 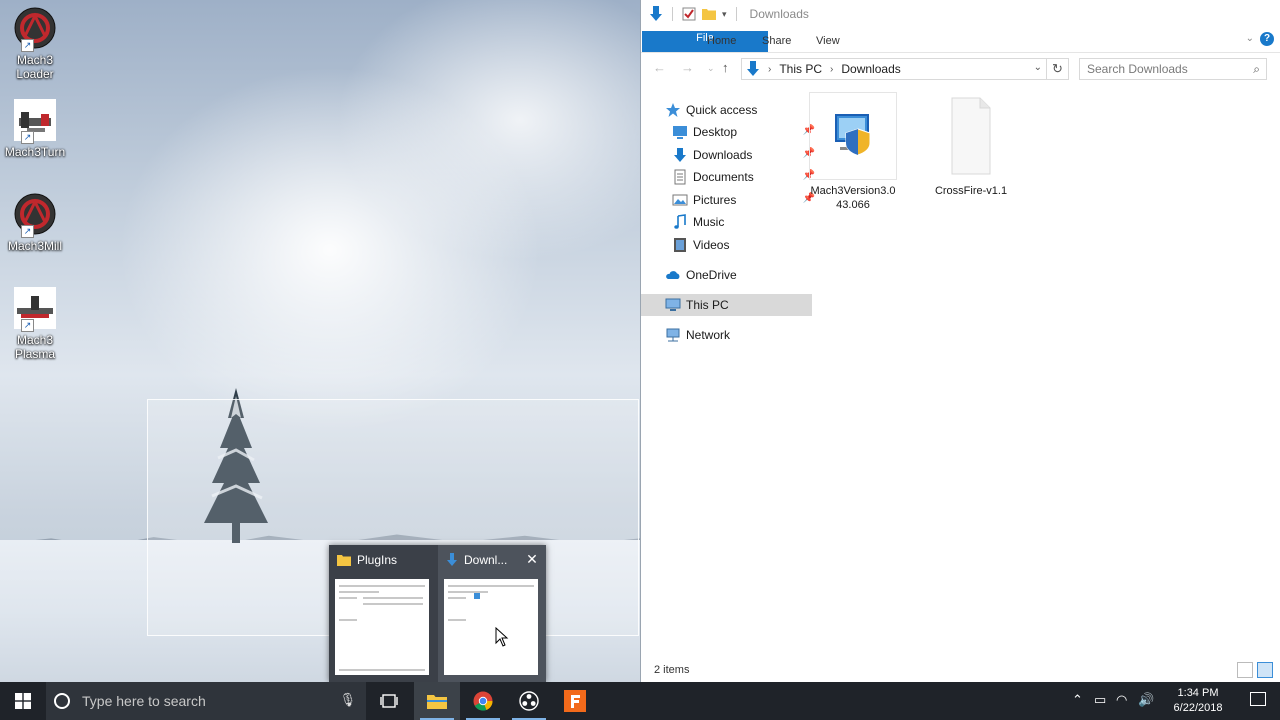 I want to click on search-input: Search Downloads ⌕, so click(x=1173, y=69).